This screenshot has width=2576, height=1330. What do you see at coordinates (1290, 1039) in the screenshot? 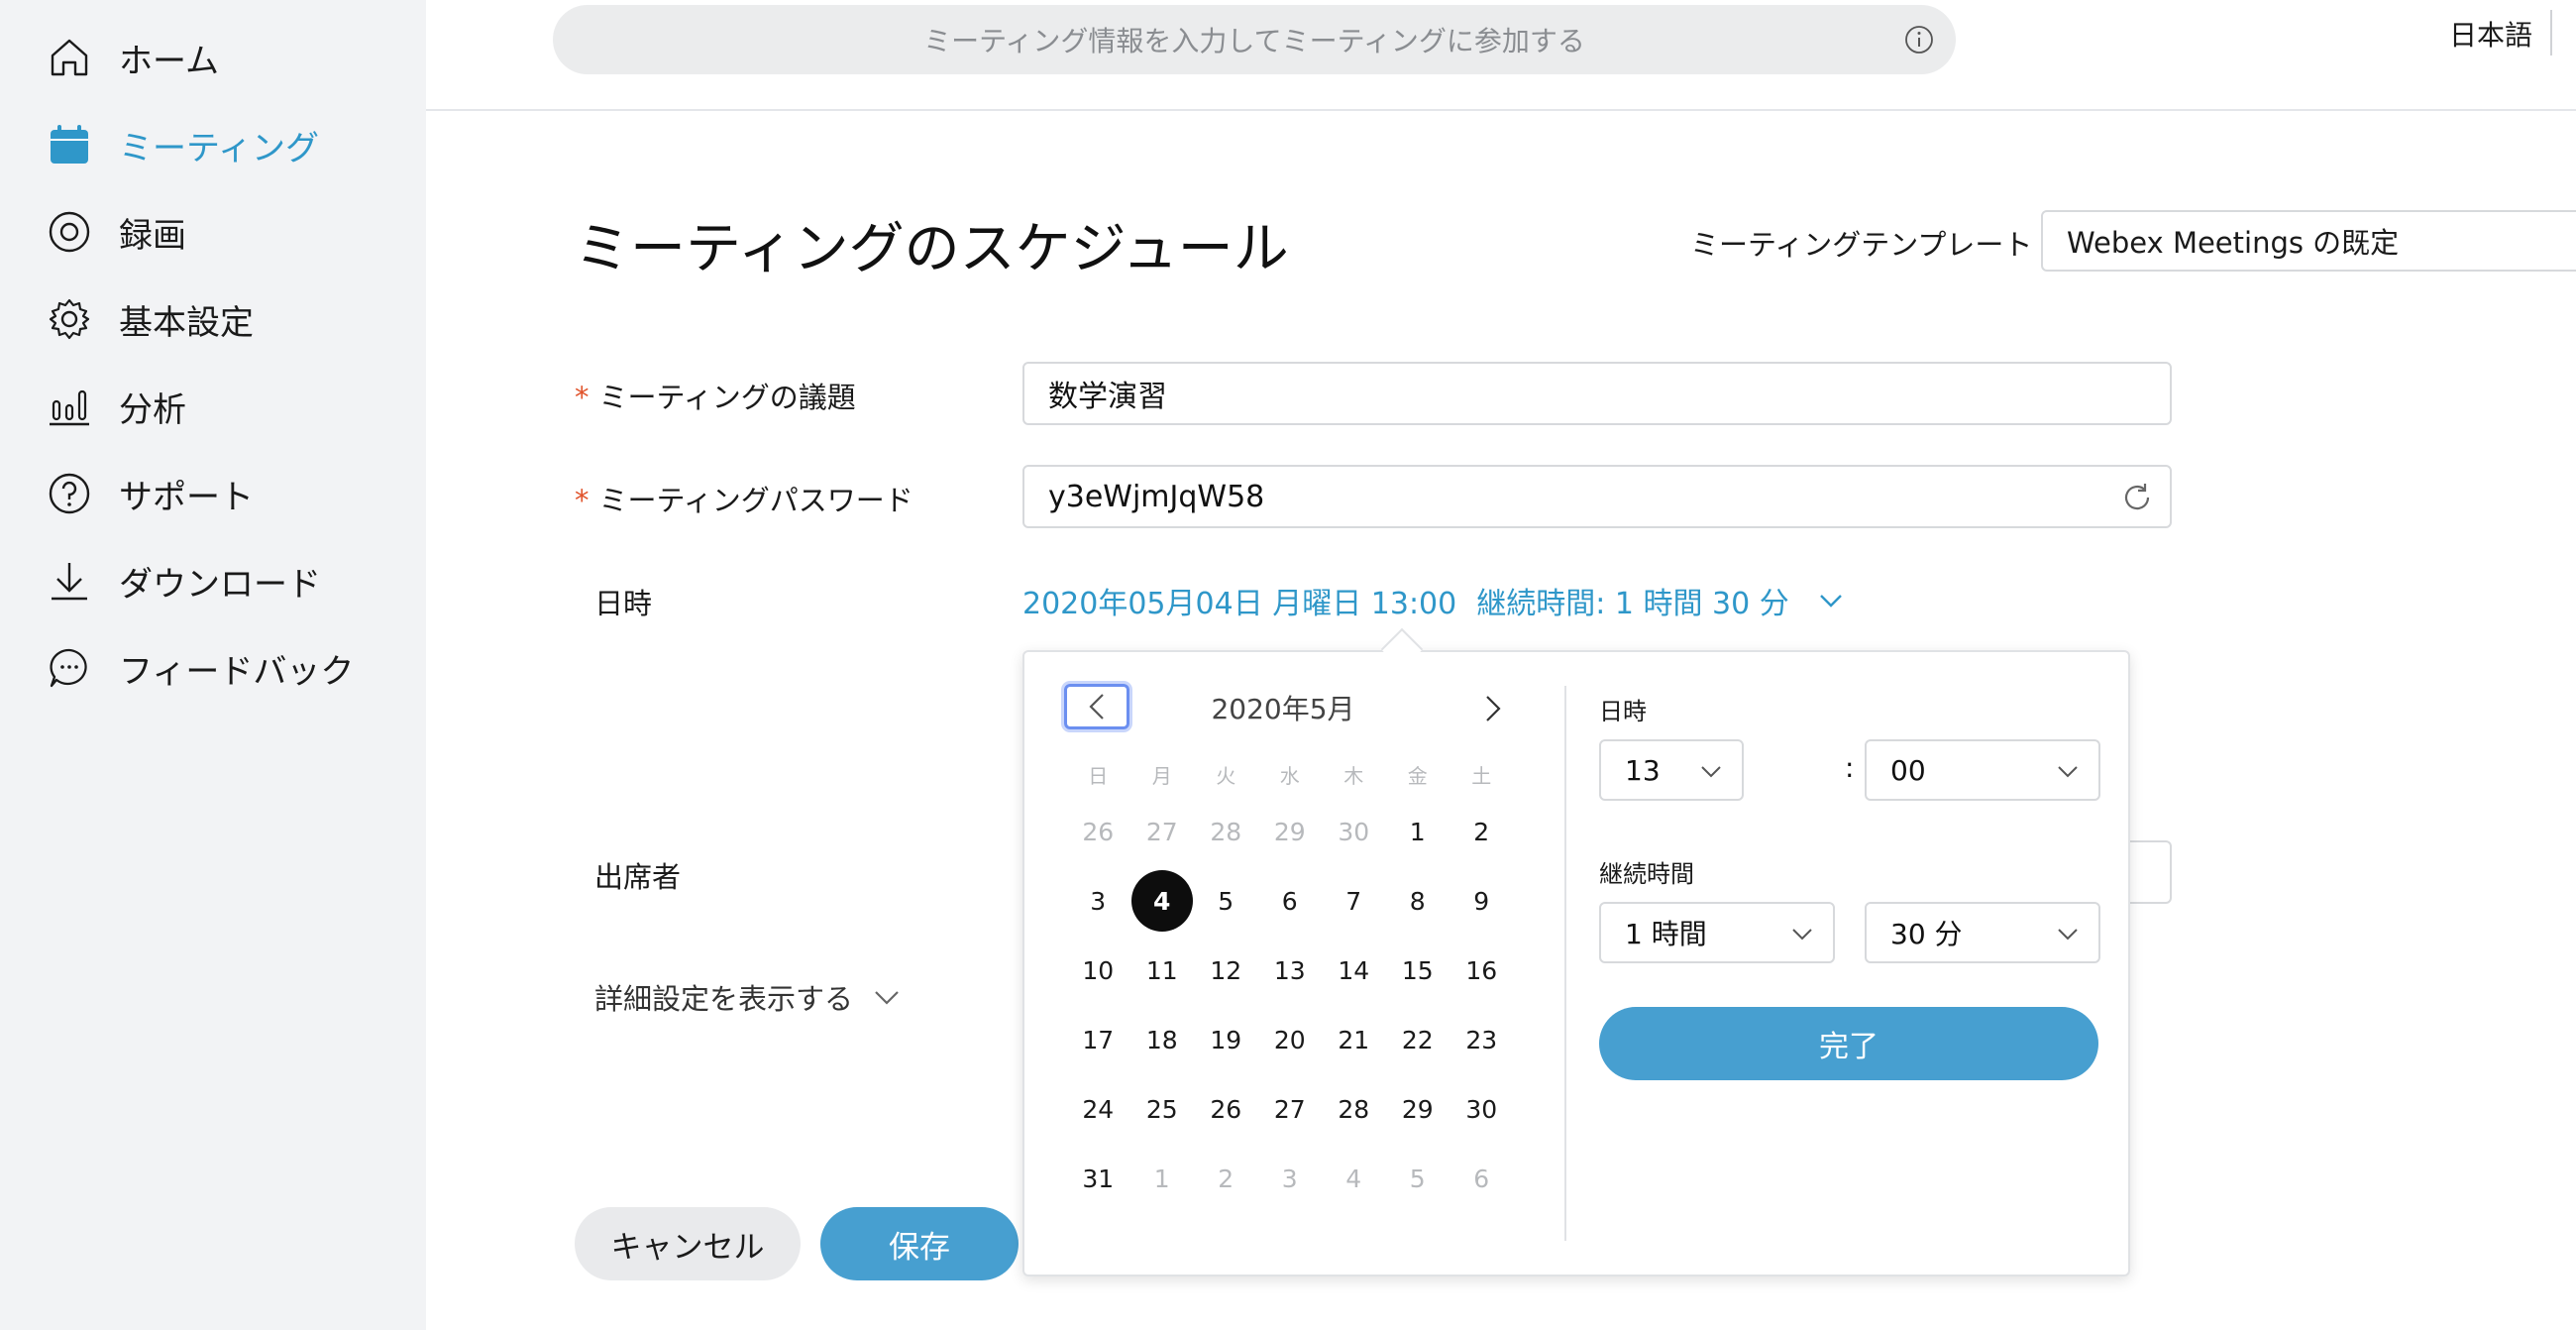
I see `calendar-day: 20` at bounding box center [1290, 1039].